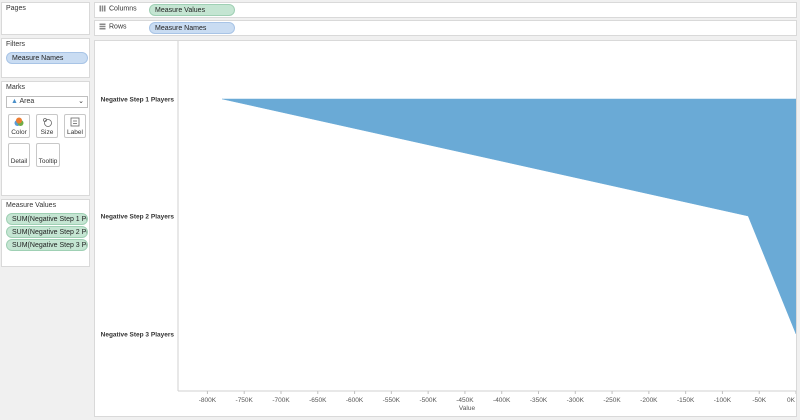  Describe the element at coordinates (192, 28) in the screenshot. I see `rows-pill-measure-names: Measure Names` at that location.